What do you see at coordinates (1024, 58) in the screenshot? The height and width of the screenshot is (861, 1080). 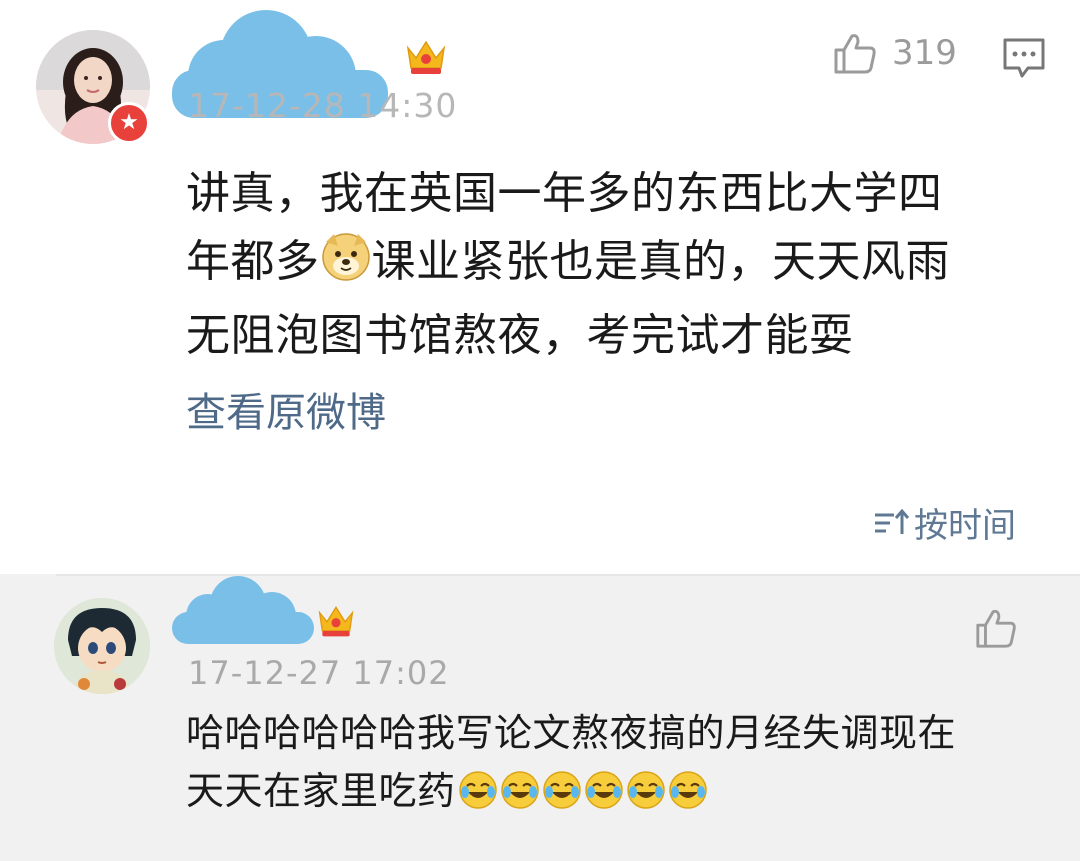 I see `comment-bubble-icon` at bounding box center [1024, 58].